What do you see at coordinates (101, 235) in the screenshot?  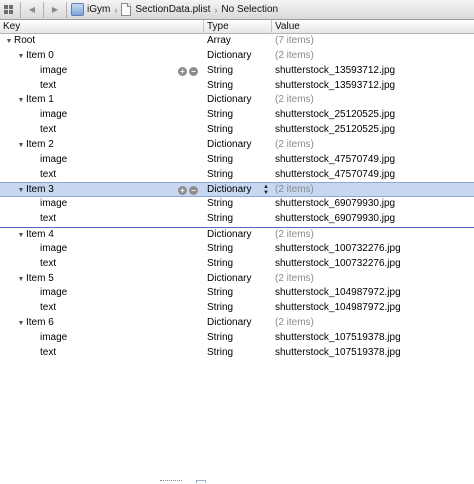 I see `row-key-cell: ▼ Item 4` at bounding box center [101, 235].